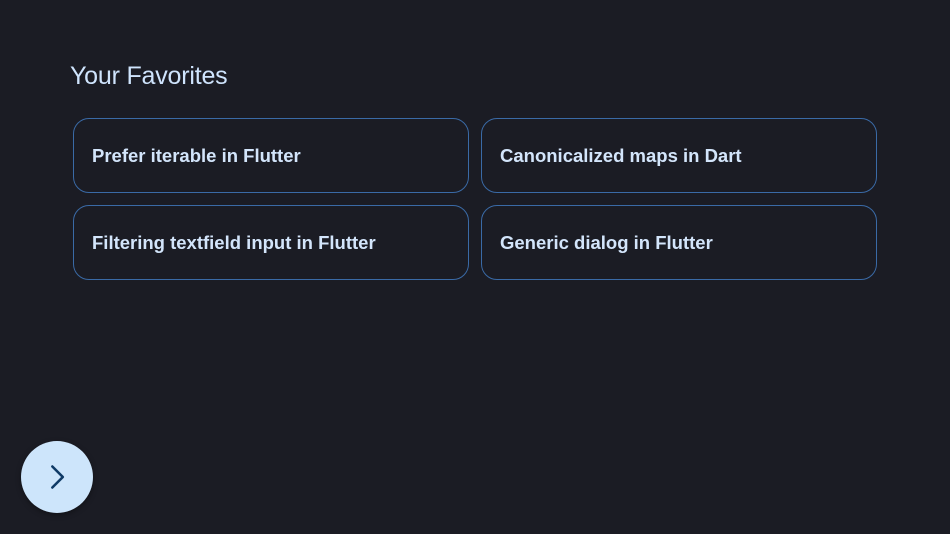 The image size is (950, 534). Describe the element at coordinates (621, 155) in the screenshot. I see `favorite-card-label: Canonicalized maps in Dart` at that location.